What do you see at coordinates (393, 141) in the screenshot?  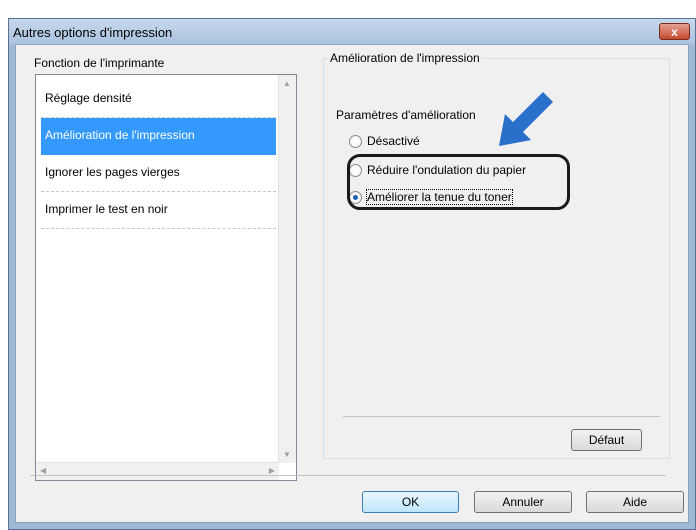 I see `radio-label: Désactivé` at bounding box center [393, 141].